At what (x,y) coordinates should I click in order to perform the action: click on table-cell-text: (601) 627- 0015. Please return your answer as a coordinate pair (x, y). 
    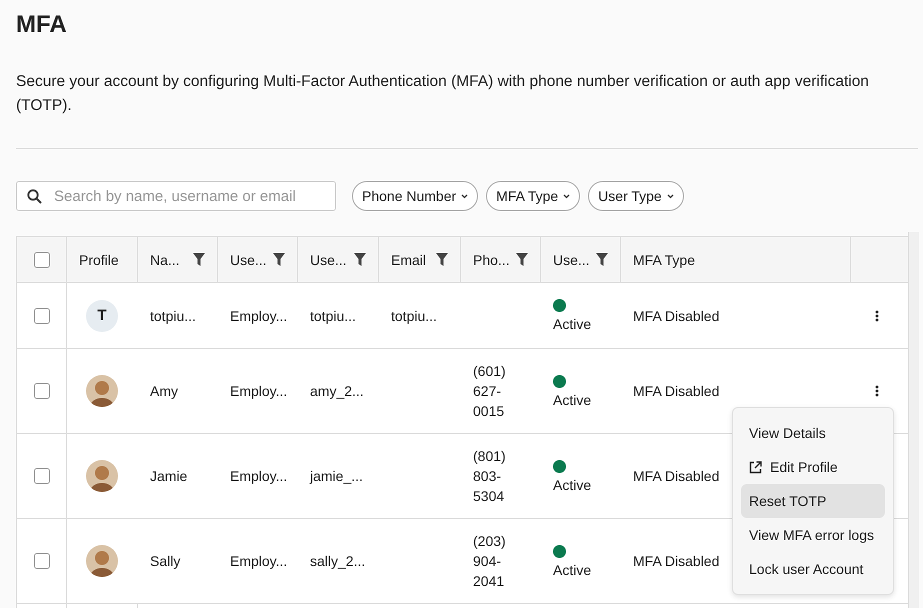
    Looking at the image, I should click on (489, 391).